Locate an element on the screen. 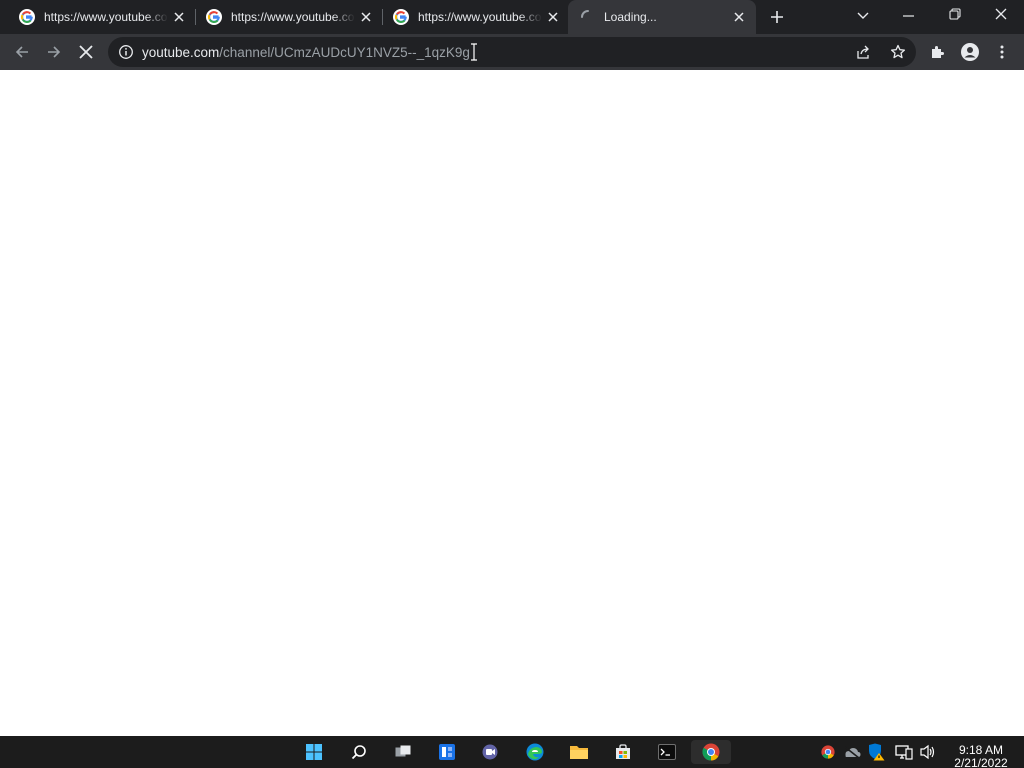  stop-button is located at coordinates (86, 52).